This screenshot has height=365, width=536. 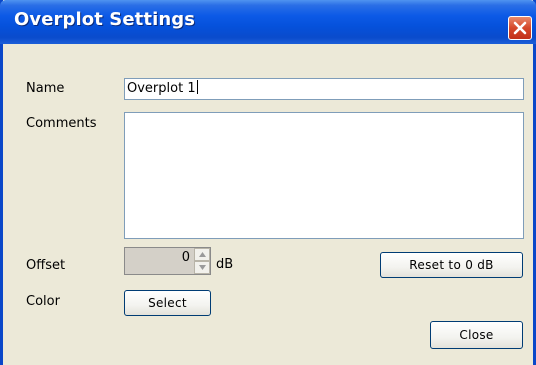 I want to click on close-button: Close, so click(x=476, y=335).